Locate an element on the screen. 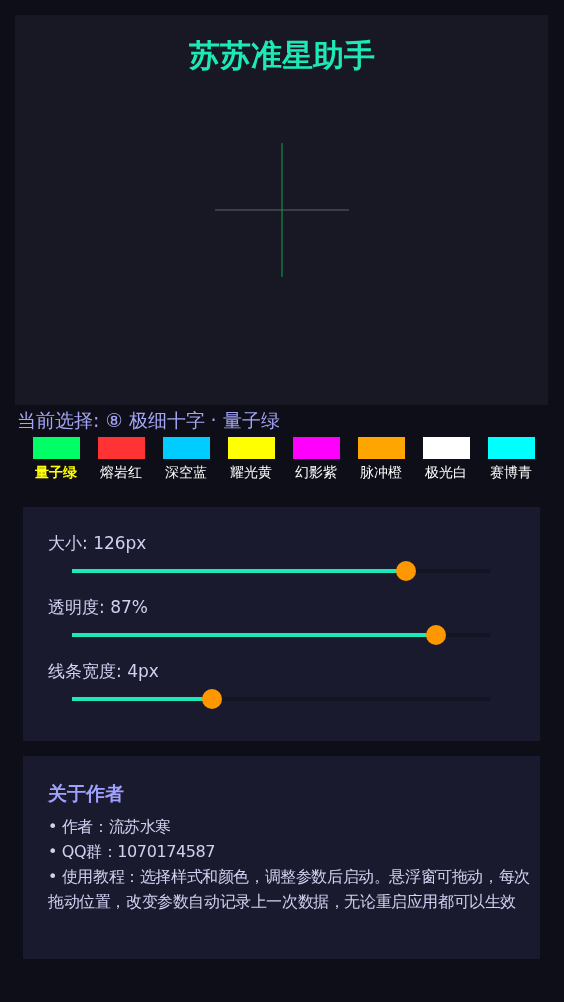  color-label: 极光白 is located at coordinates (446, 473).